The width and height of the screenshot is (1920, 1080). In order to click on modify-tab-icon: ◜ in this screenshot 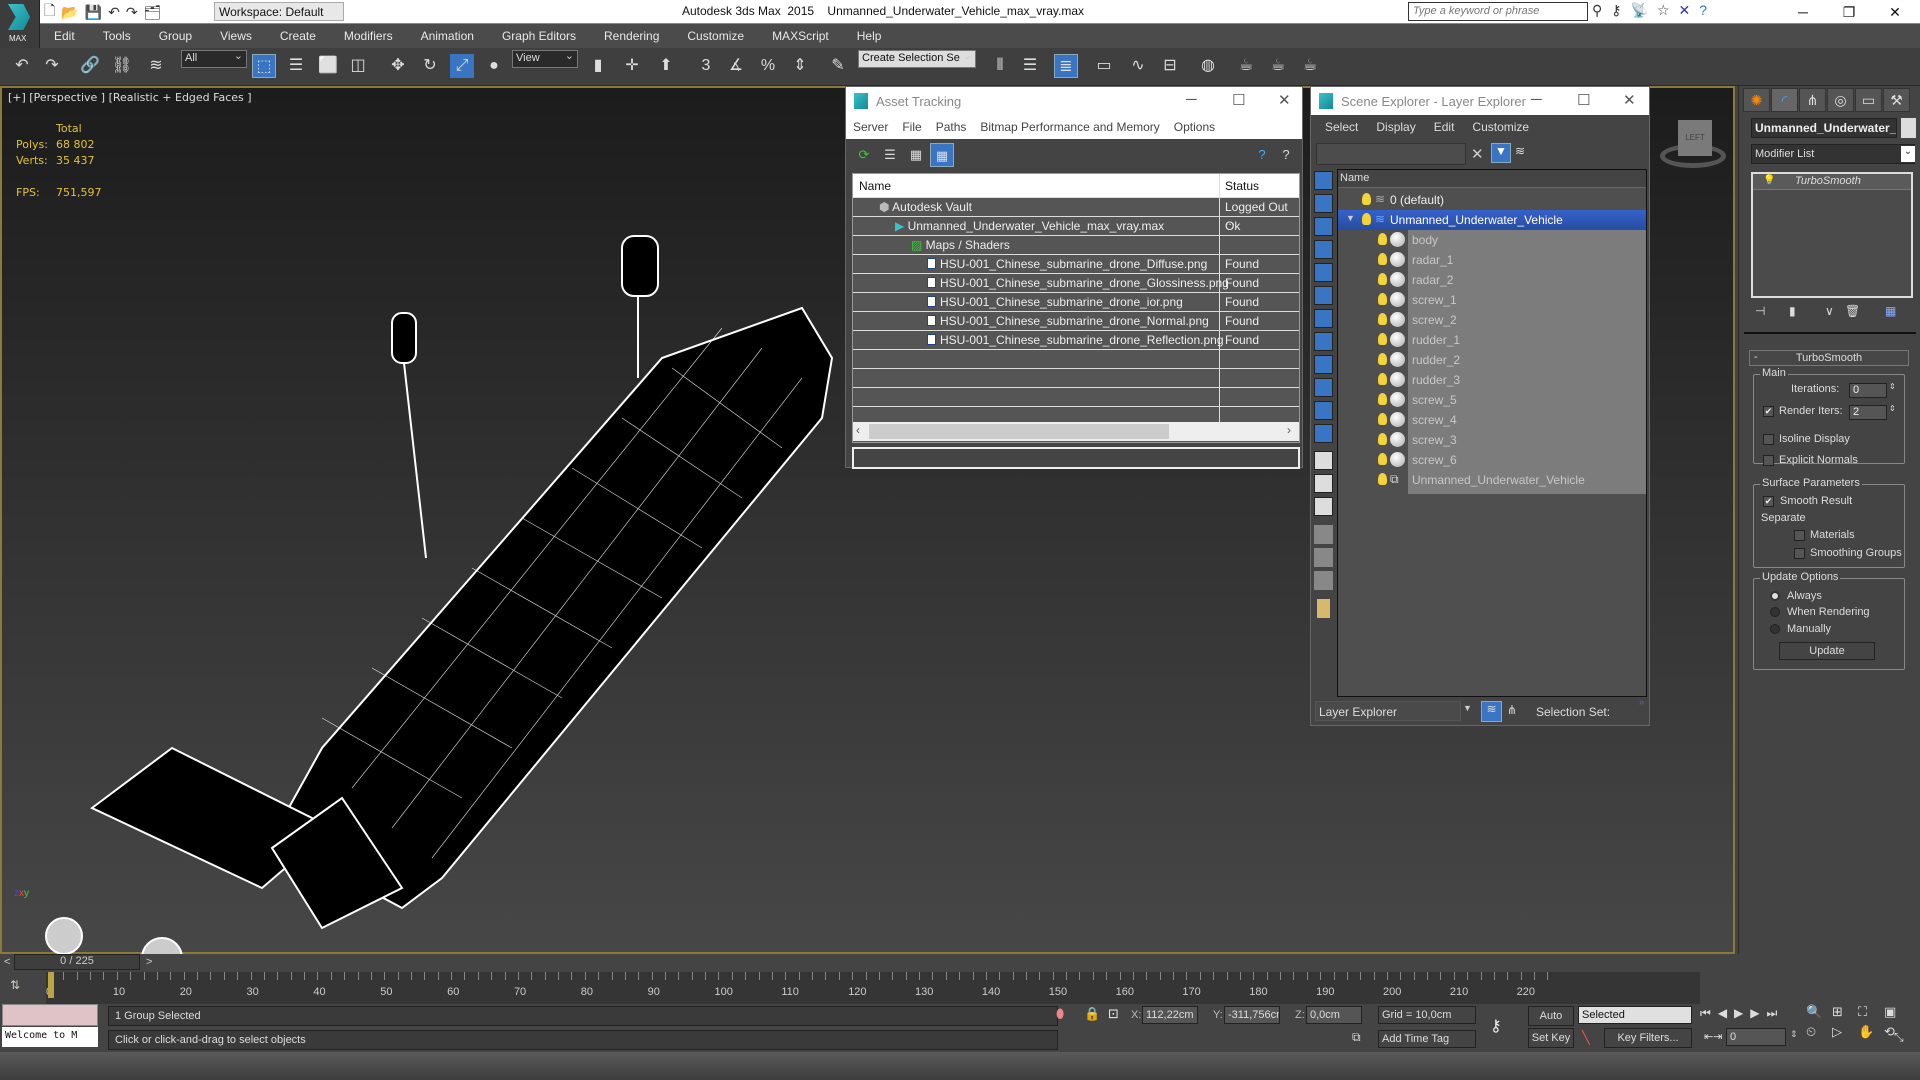, I will do `click(1784, 100)`.